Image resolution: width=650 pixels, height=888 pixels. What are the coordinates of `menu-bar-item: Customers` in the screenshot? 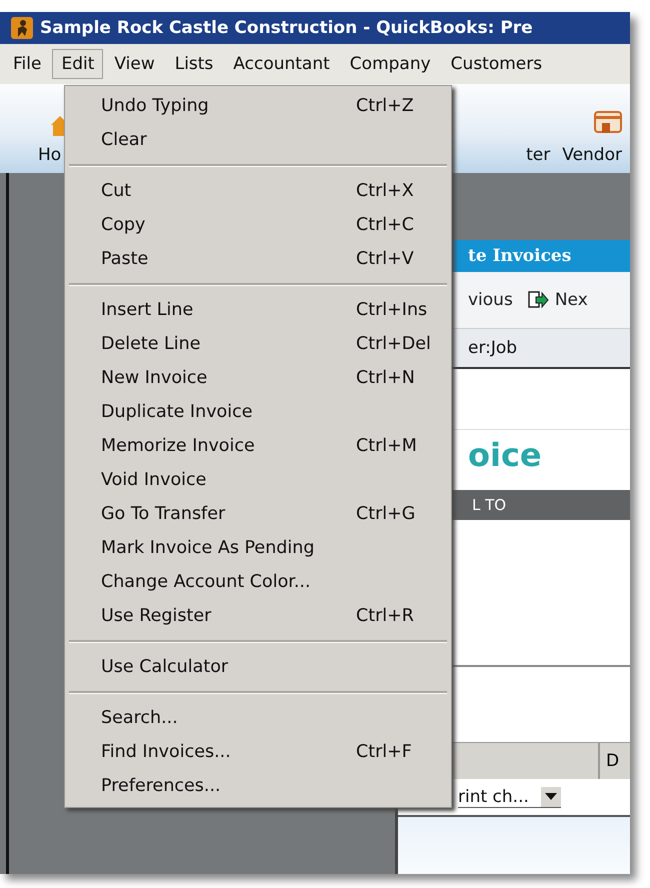 It's located at (497, 64).